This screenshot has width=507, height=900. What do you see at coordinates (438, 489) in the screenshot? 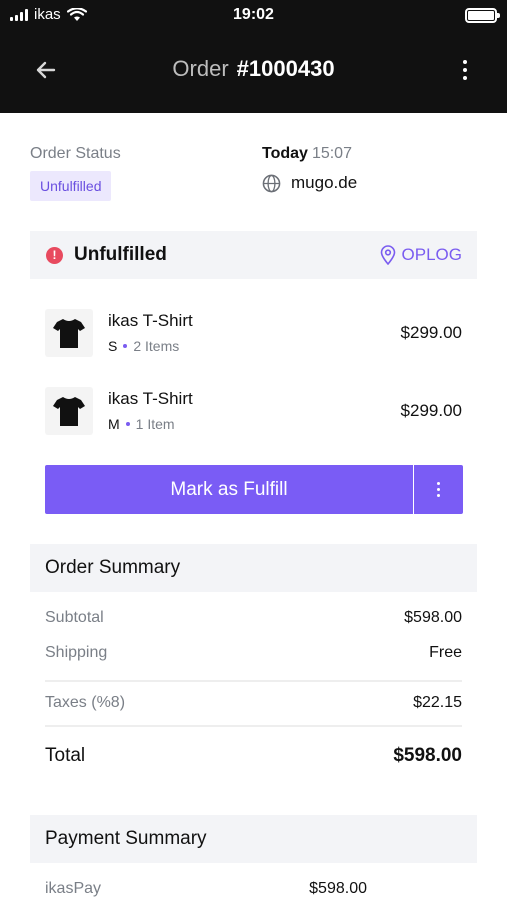
I see `fulfill-options-button` at bounding box center [438, 489].